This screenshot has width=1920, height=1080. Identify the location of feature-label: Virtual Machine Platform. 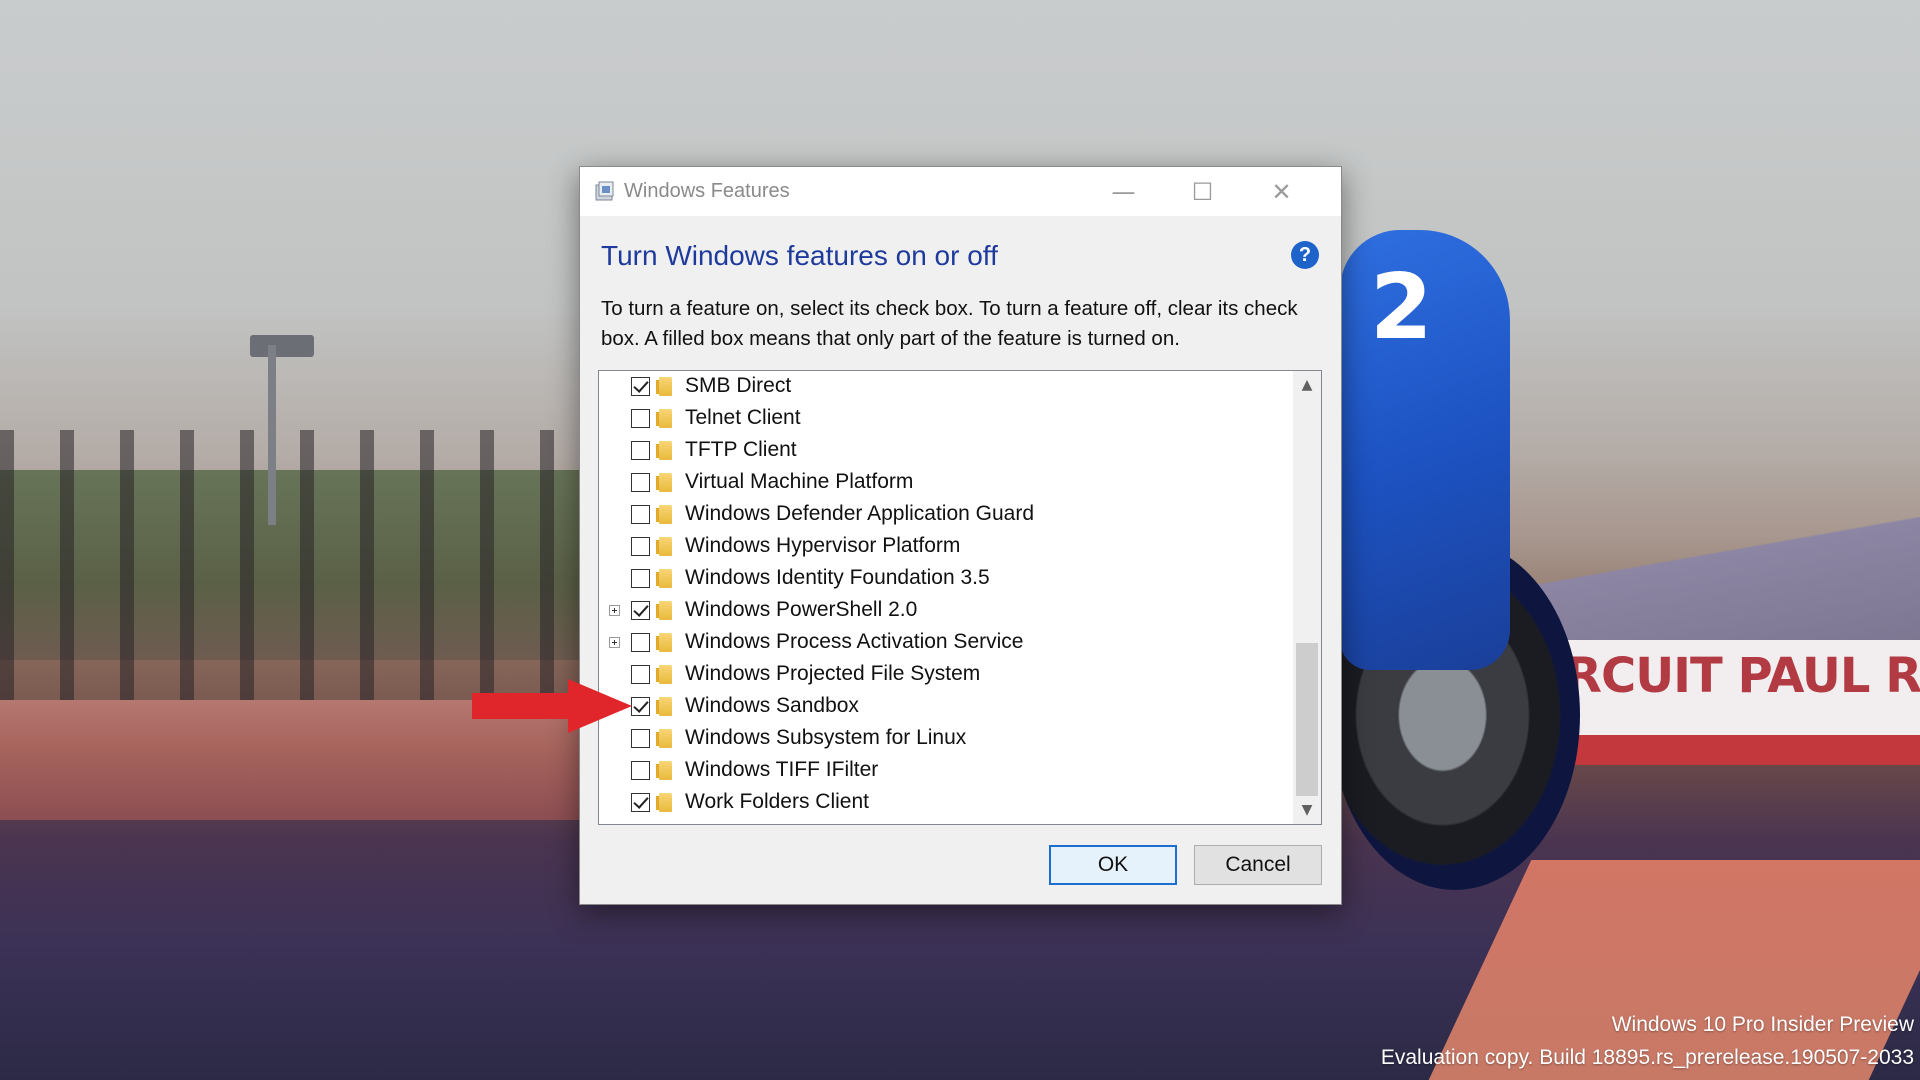
(799, 481).